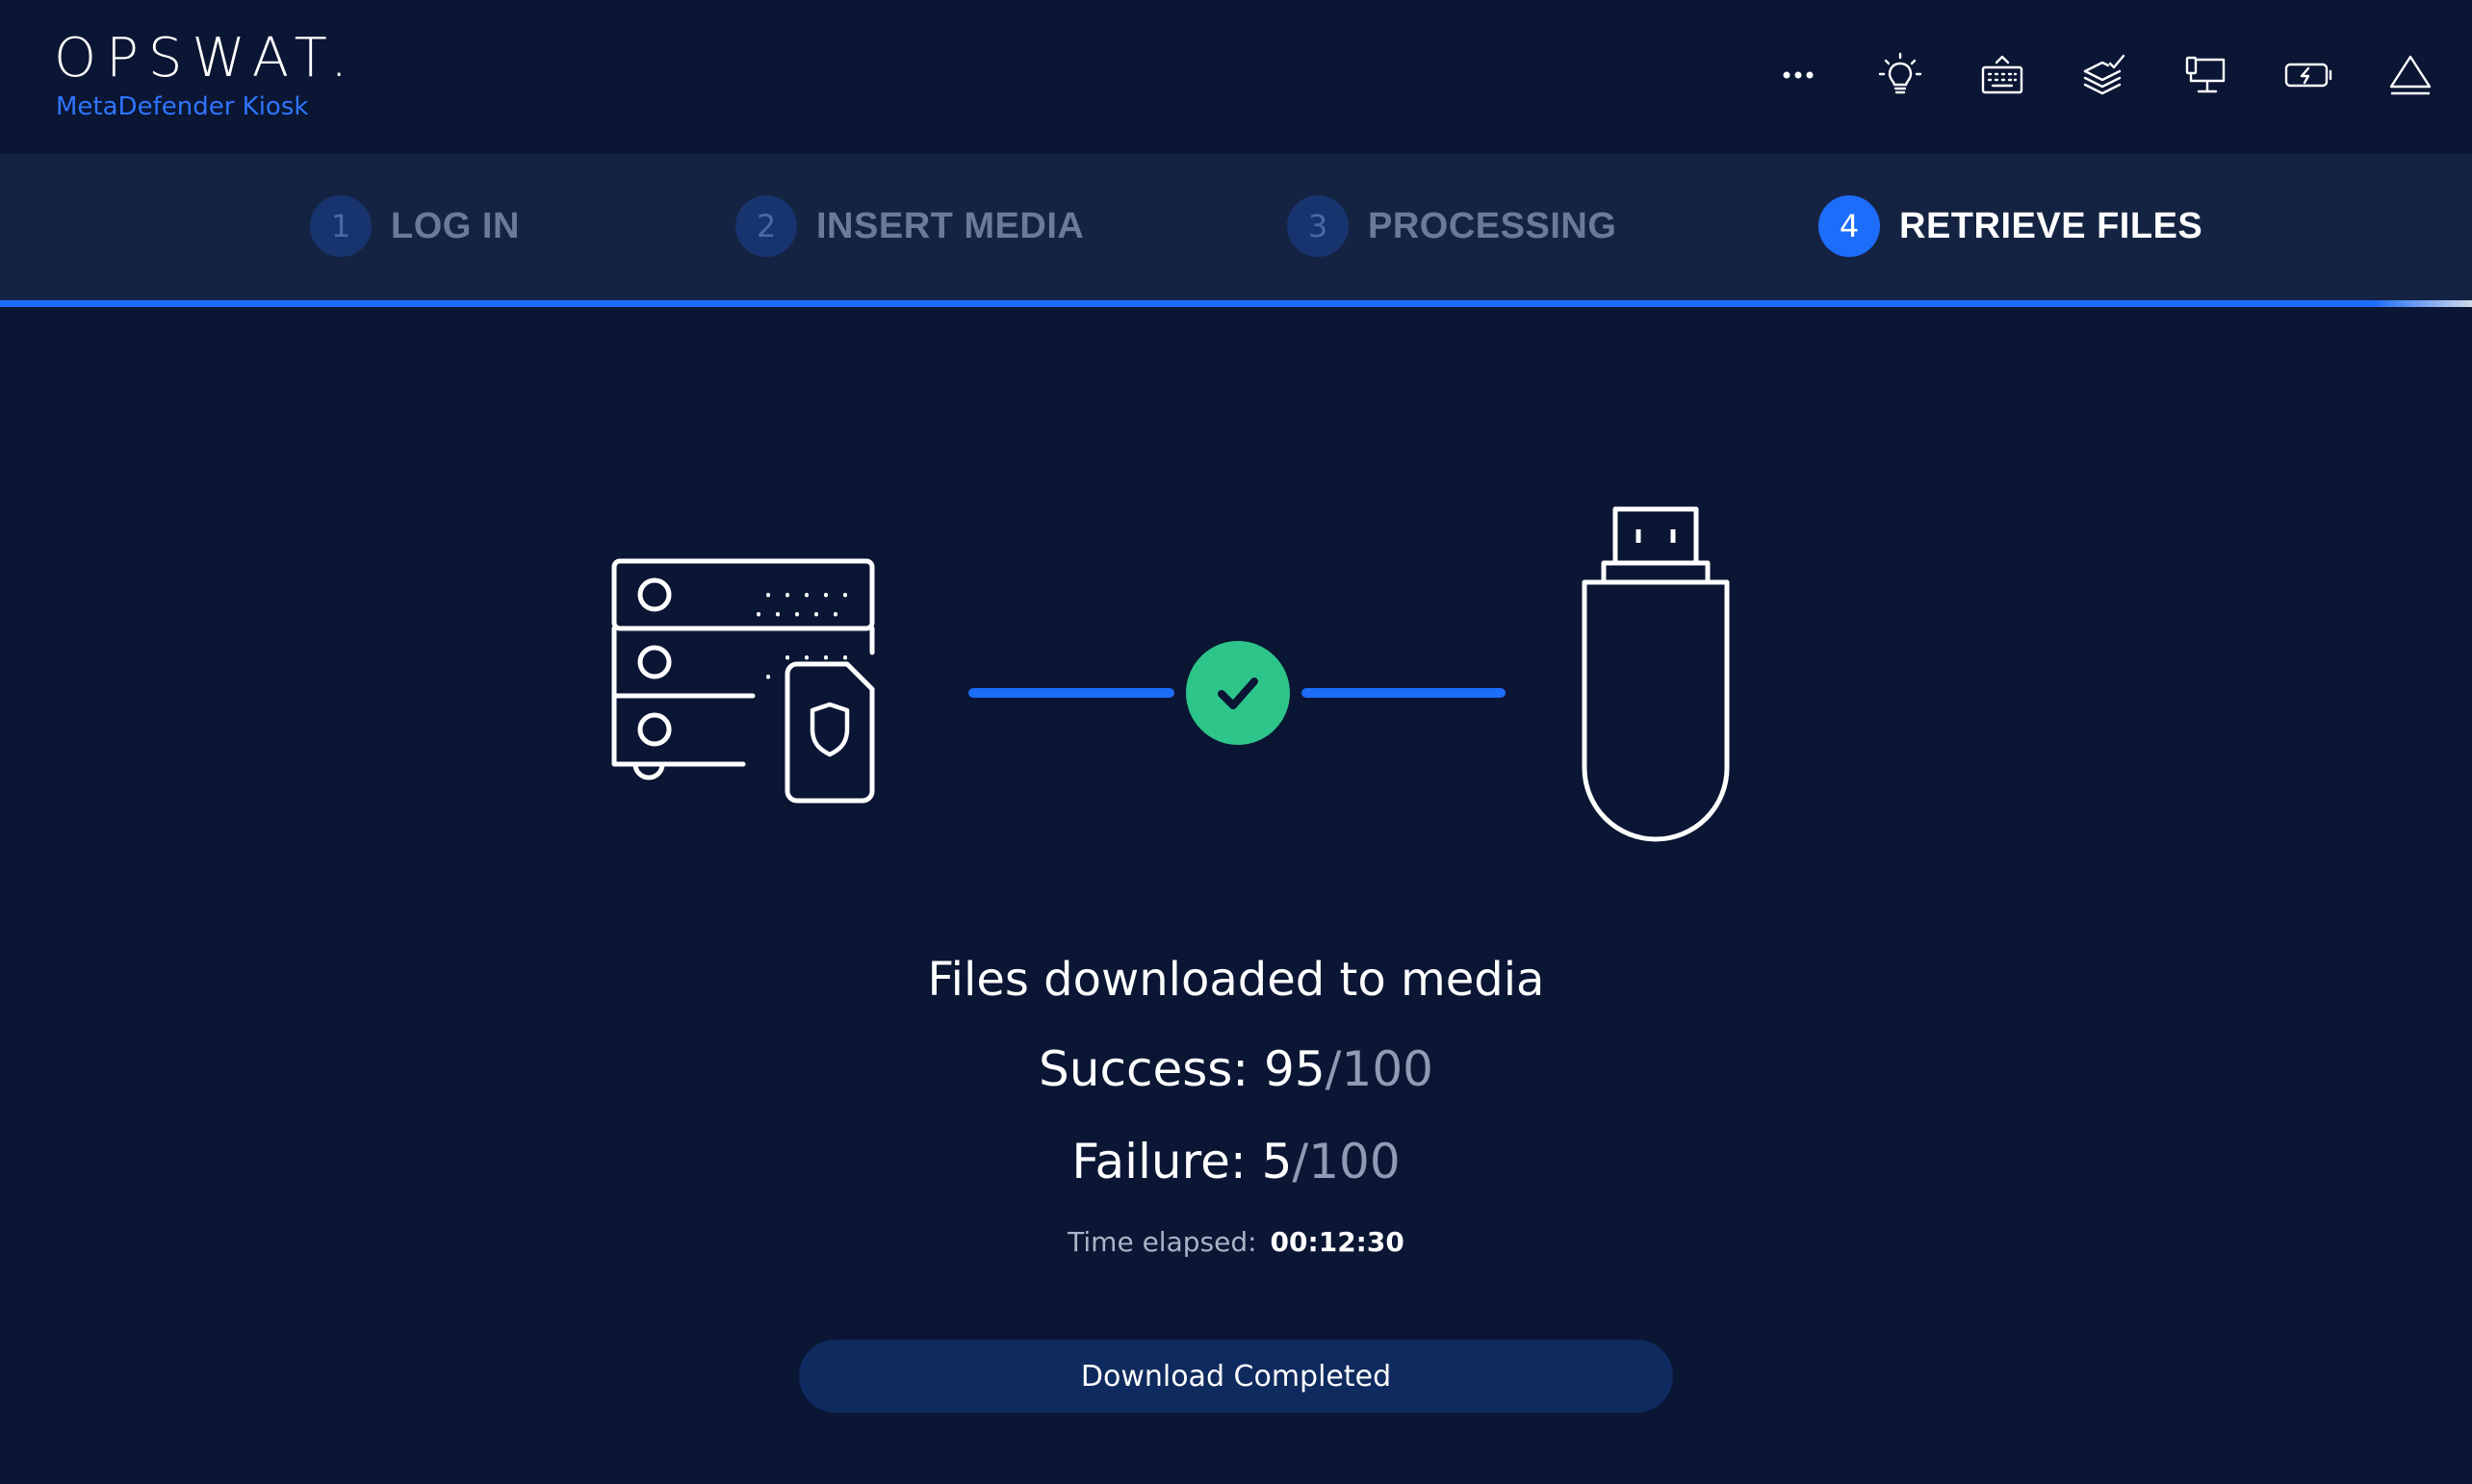  I want to click on layers-button, so click(2104, 75).